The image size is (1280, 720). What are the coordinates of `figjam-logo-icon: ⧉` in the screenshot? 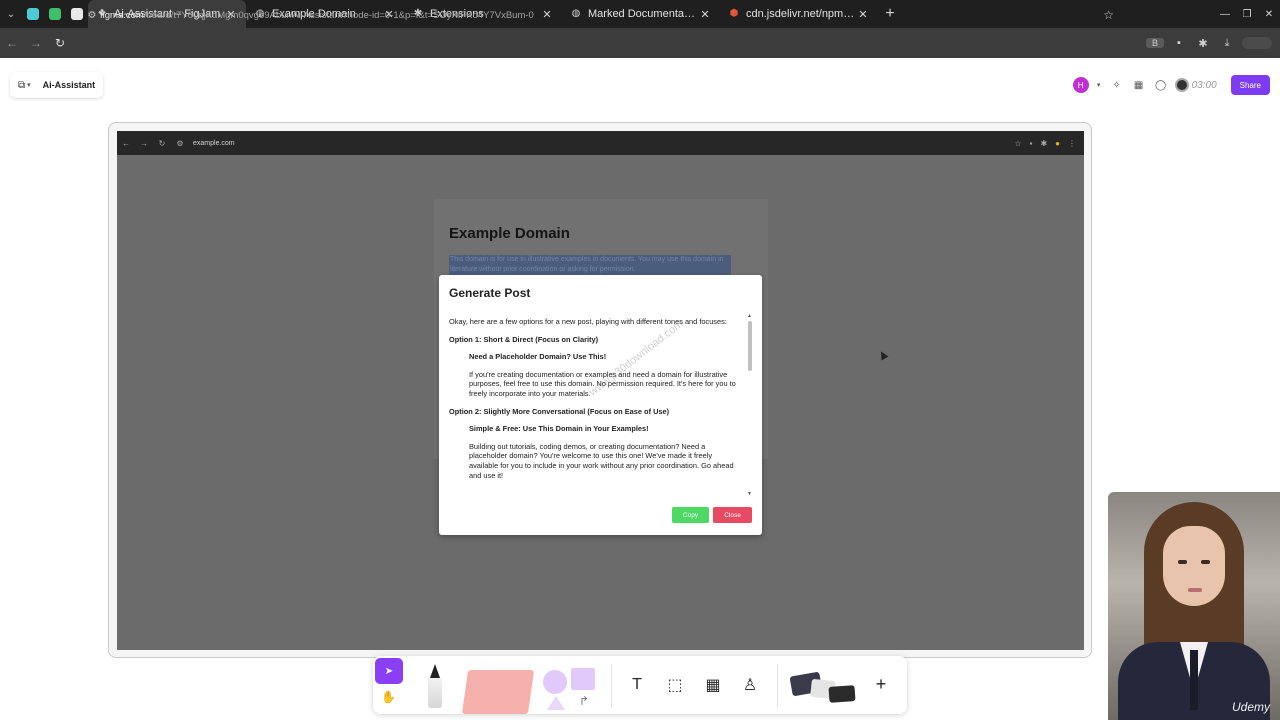 It's located at (22, 85).